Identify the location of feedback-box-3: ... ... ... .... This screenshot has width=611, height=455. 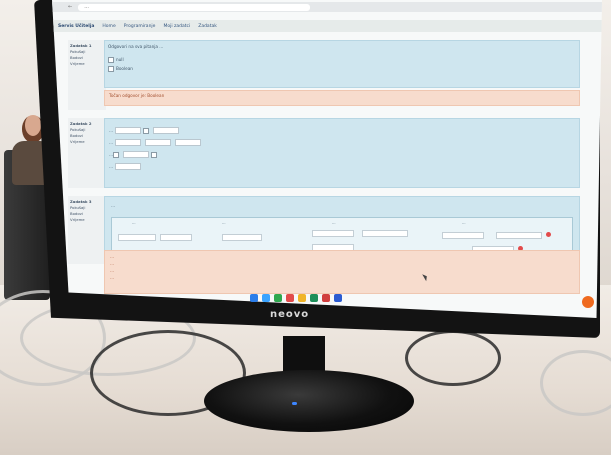
(342, 272).